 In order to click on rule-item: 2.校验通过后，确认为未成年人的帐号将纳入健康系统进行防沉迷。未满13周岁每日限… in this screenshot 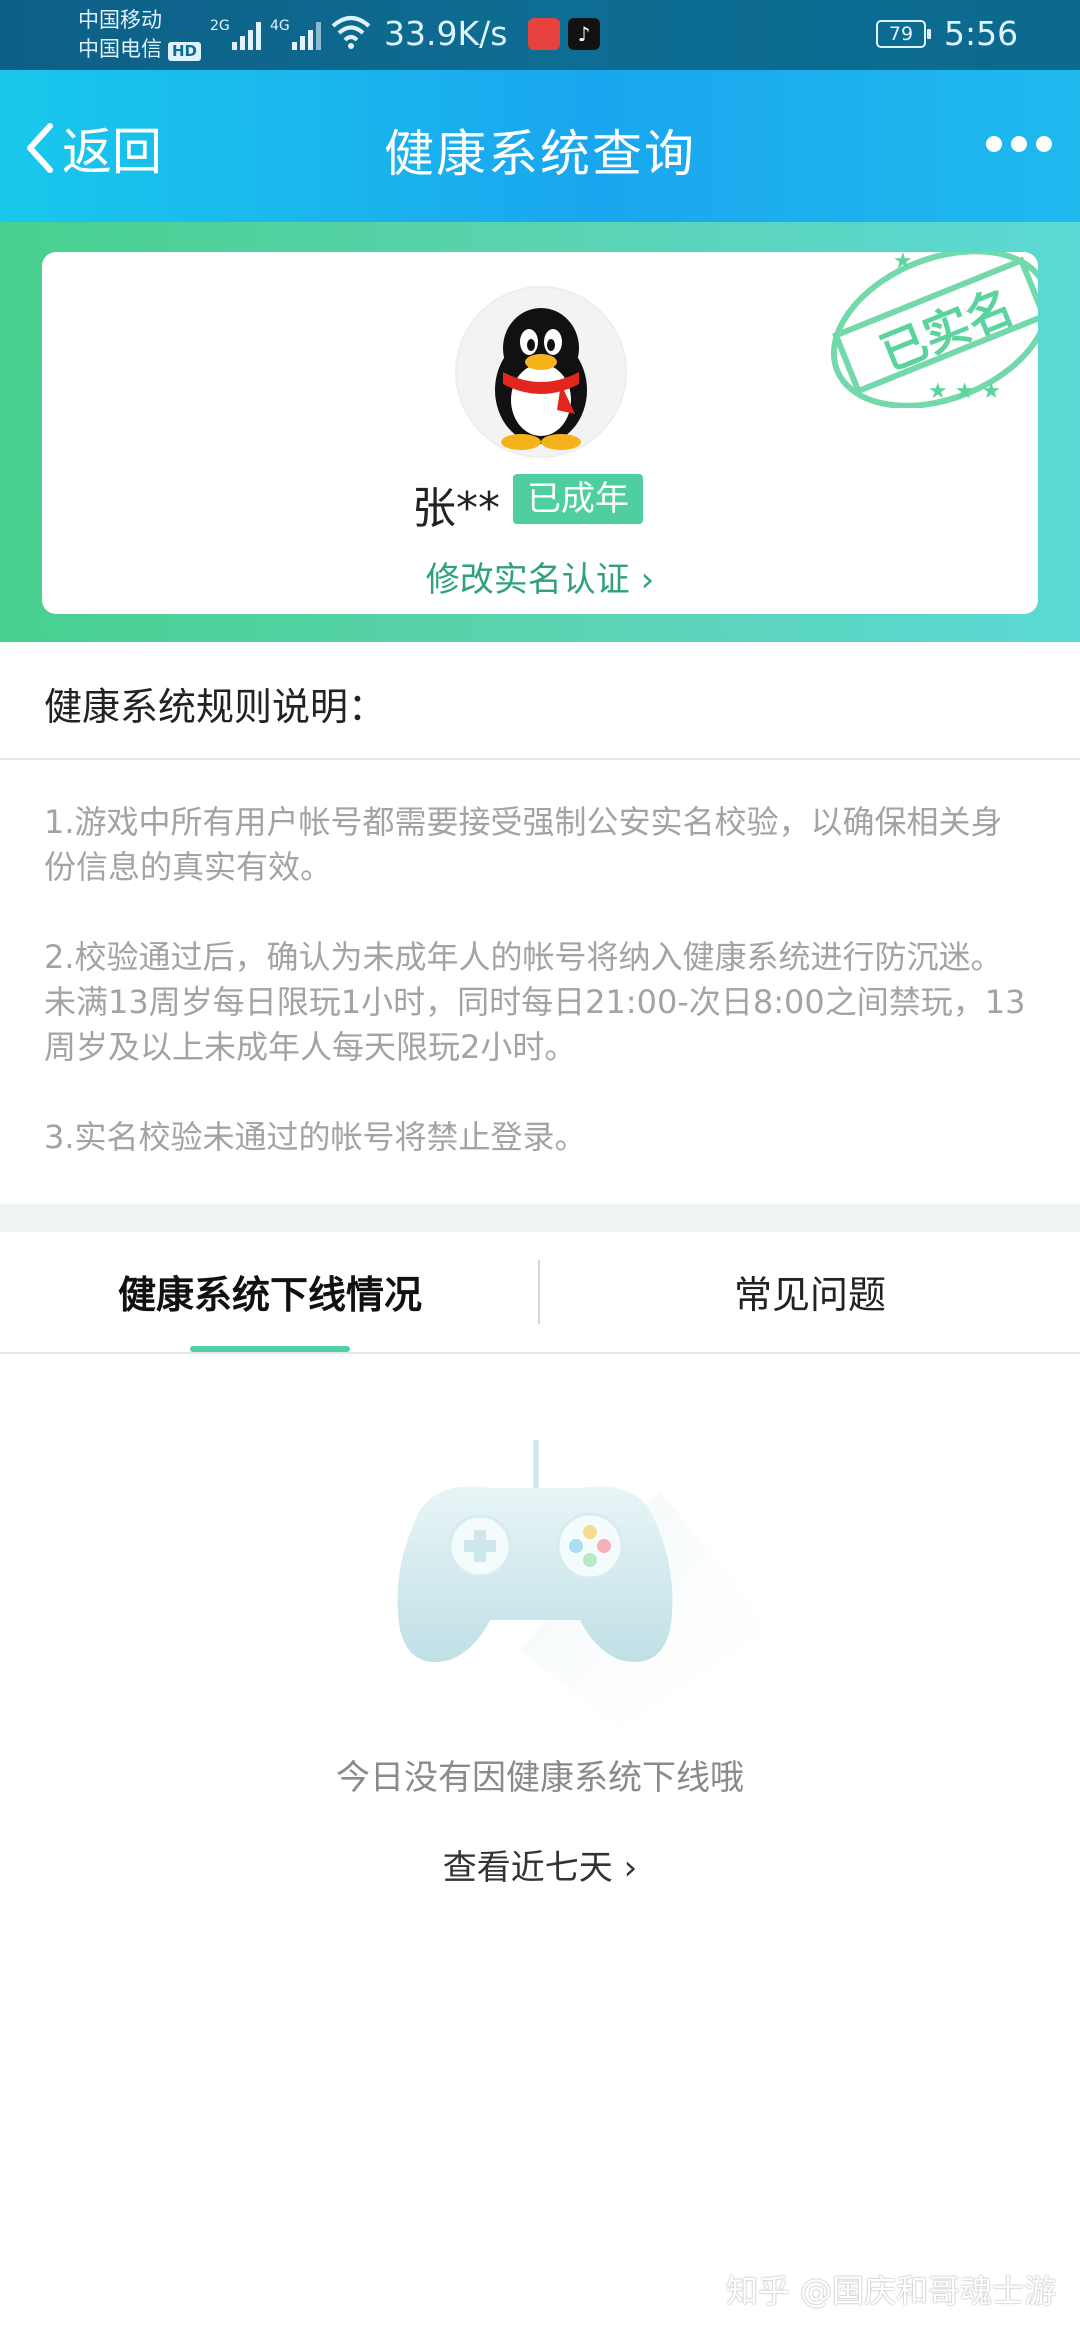, I will do `click(535, 1002)`.